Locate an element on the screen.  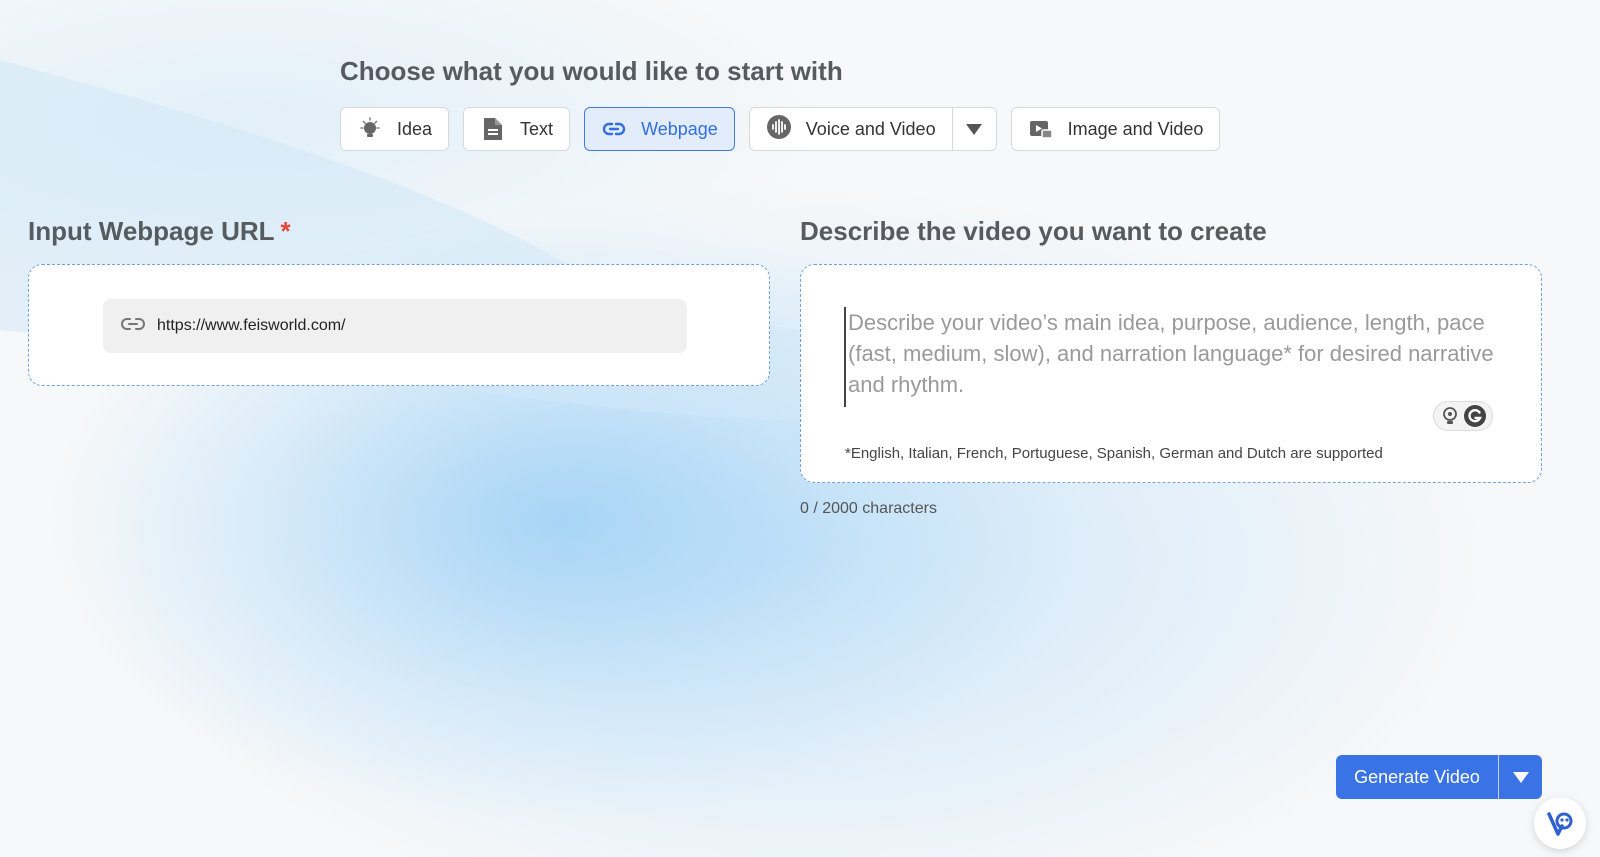
required-mark: * is located at coordinates (285, 231).